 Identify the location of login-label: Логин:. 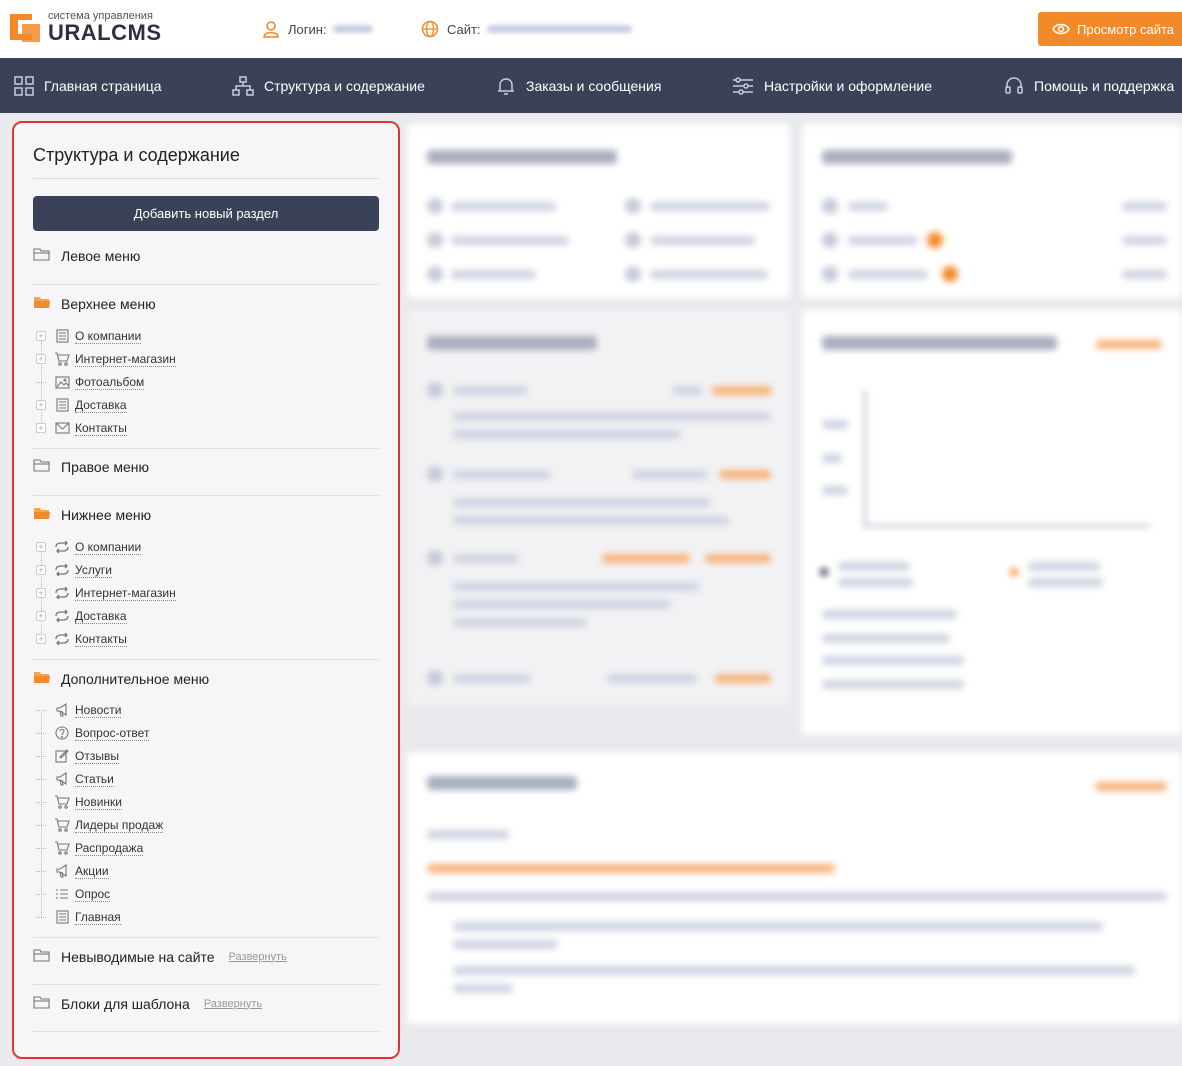
(307, 29).